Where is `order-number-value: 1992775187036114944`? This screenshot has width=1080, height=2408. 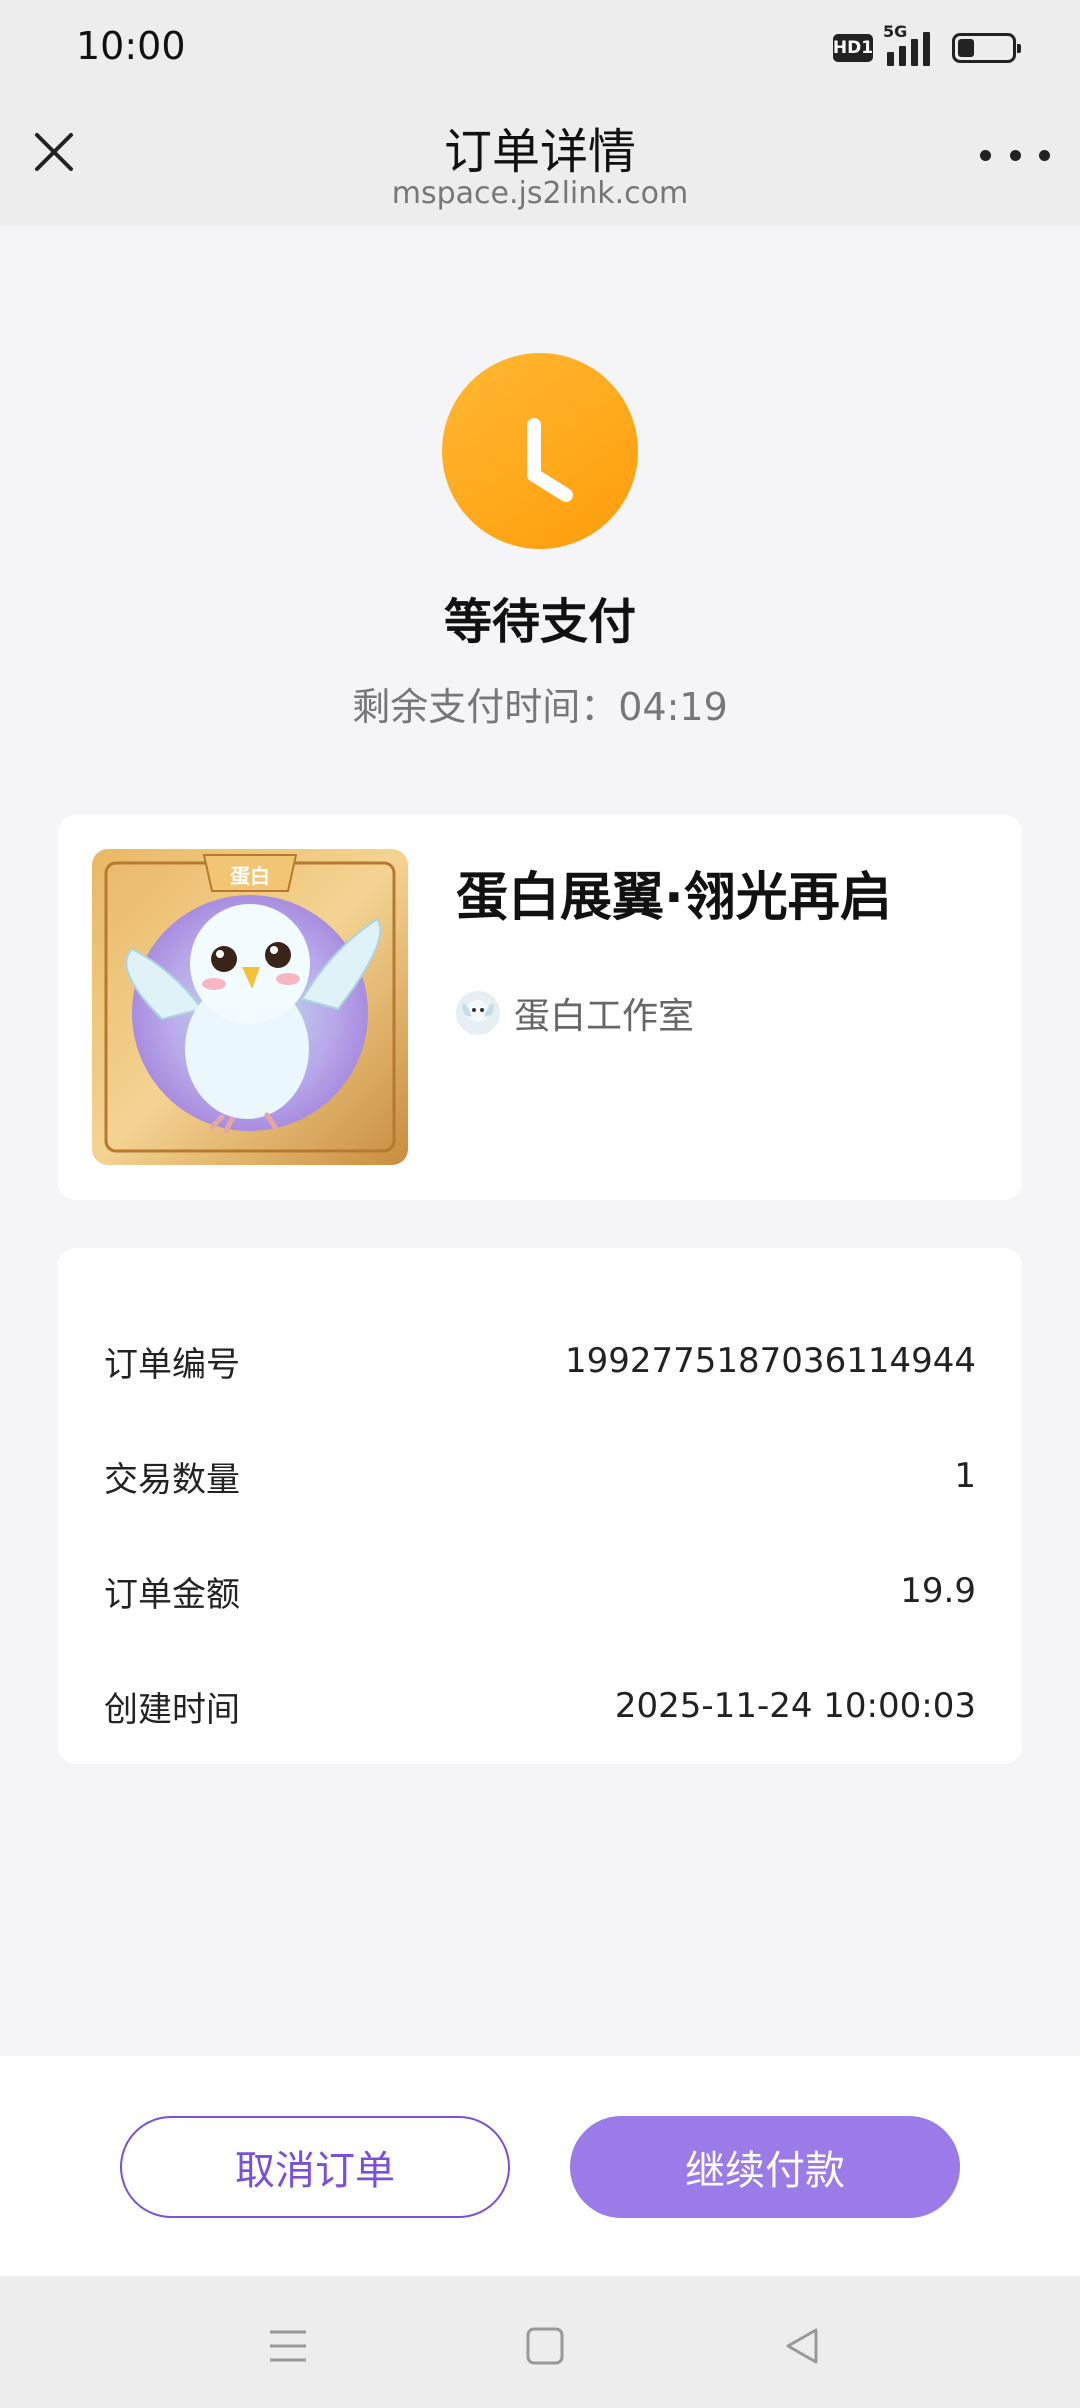 order-number-value: 1992775187036114944 is located at coordinates (770, 1361).